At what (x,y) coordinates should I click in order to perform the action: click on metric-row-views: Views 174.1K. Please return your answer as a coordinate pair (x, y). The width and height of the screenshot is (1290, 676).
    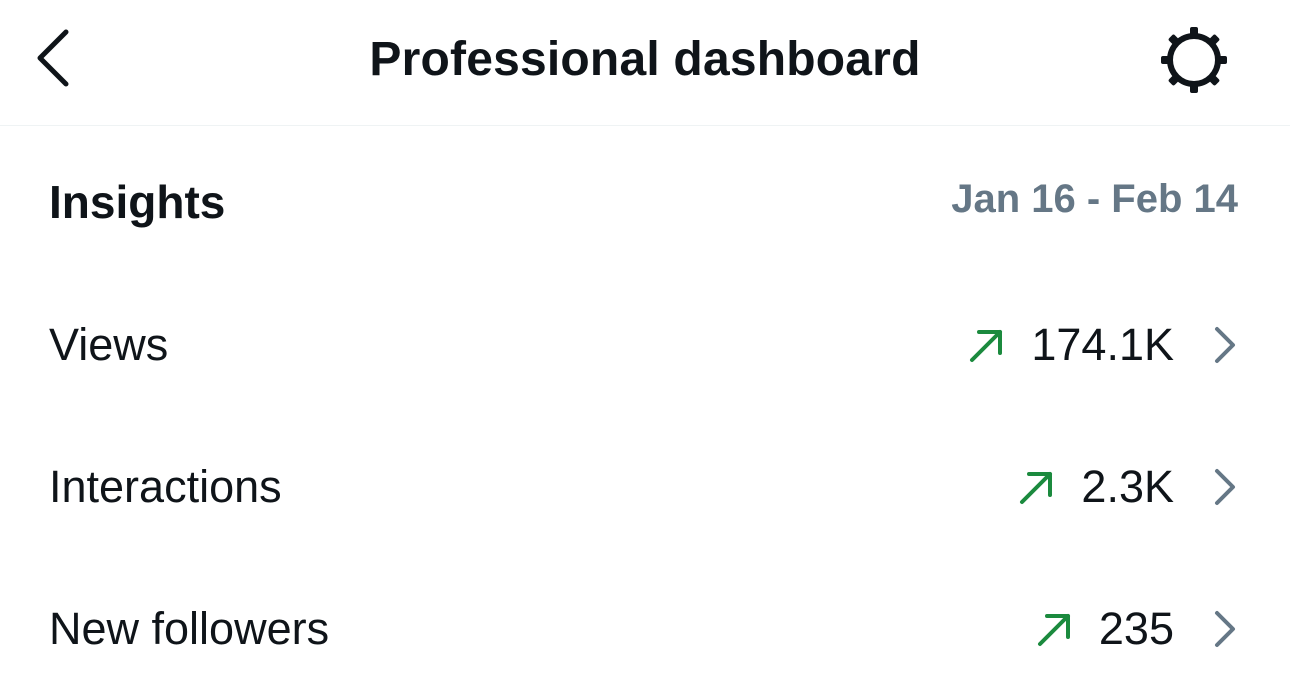
    Looking at the image, I should click on (645, 345).